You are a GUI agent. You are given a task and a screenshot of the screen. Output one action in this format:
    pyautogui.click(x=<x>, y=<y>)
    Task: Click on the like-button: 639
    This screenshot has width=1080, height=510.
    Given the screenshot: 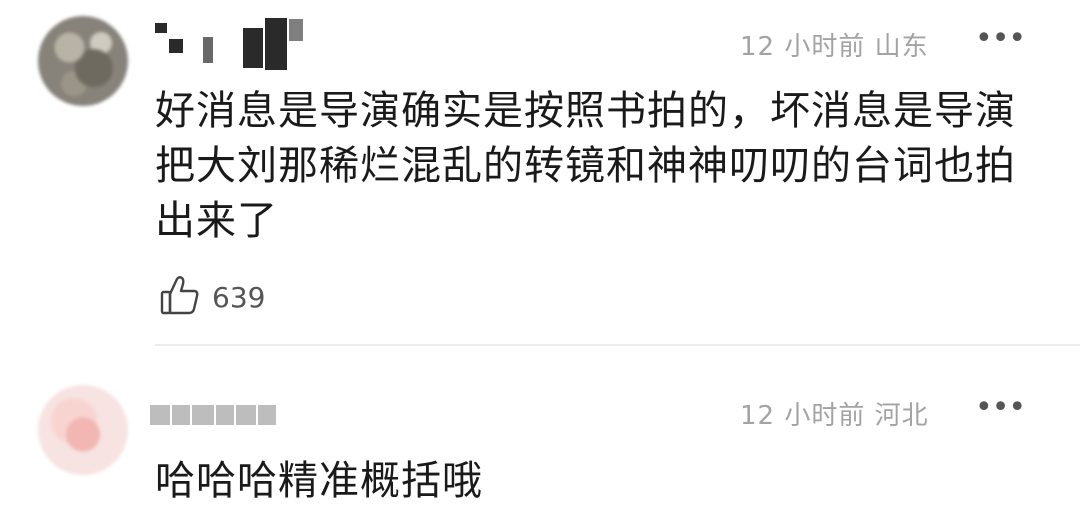 What is the action you would take?
    pyautogui.click(x=212, y=297)
    